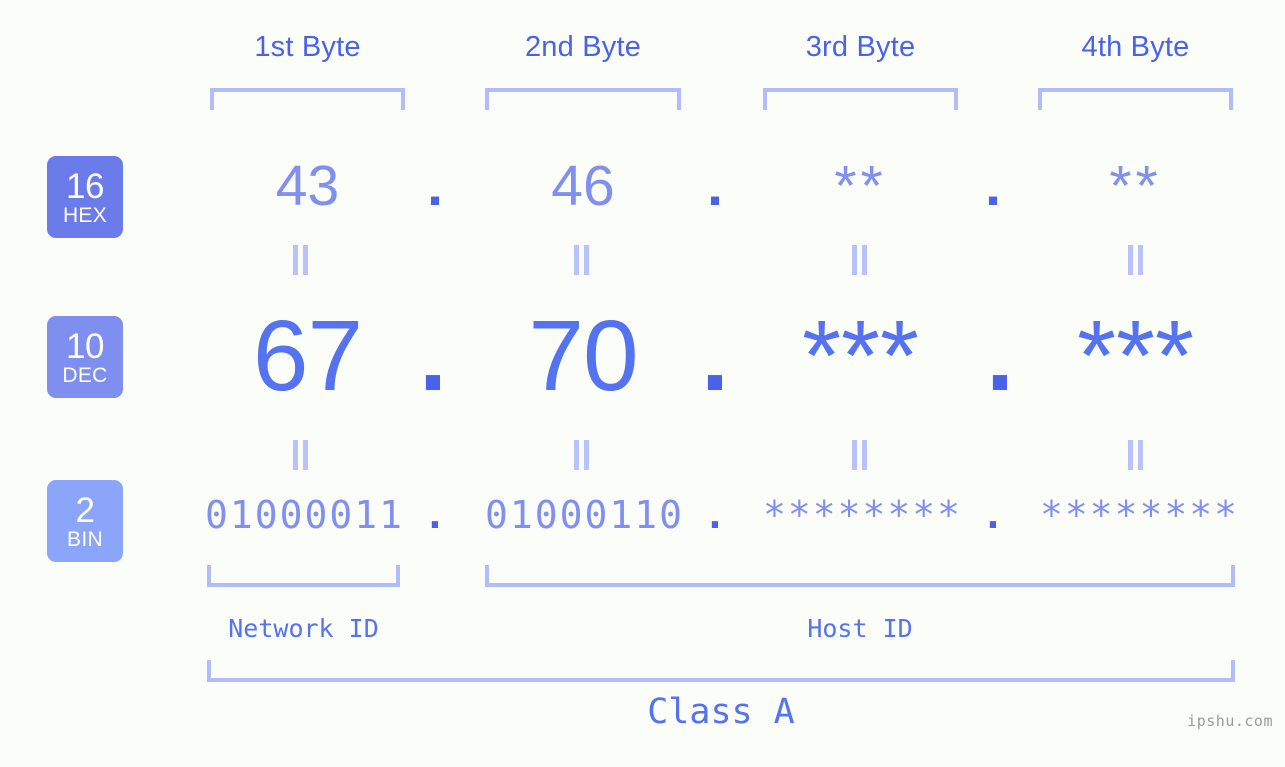 Image resolution: width=1285 pixels, height=767 pixels. I want to click on base-badge-hex-name: HEX, so click(85, 215).